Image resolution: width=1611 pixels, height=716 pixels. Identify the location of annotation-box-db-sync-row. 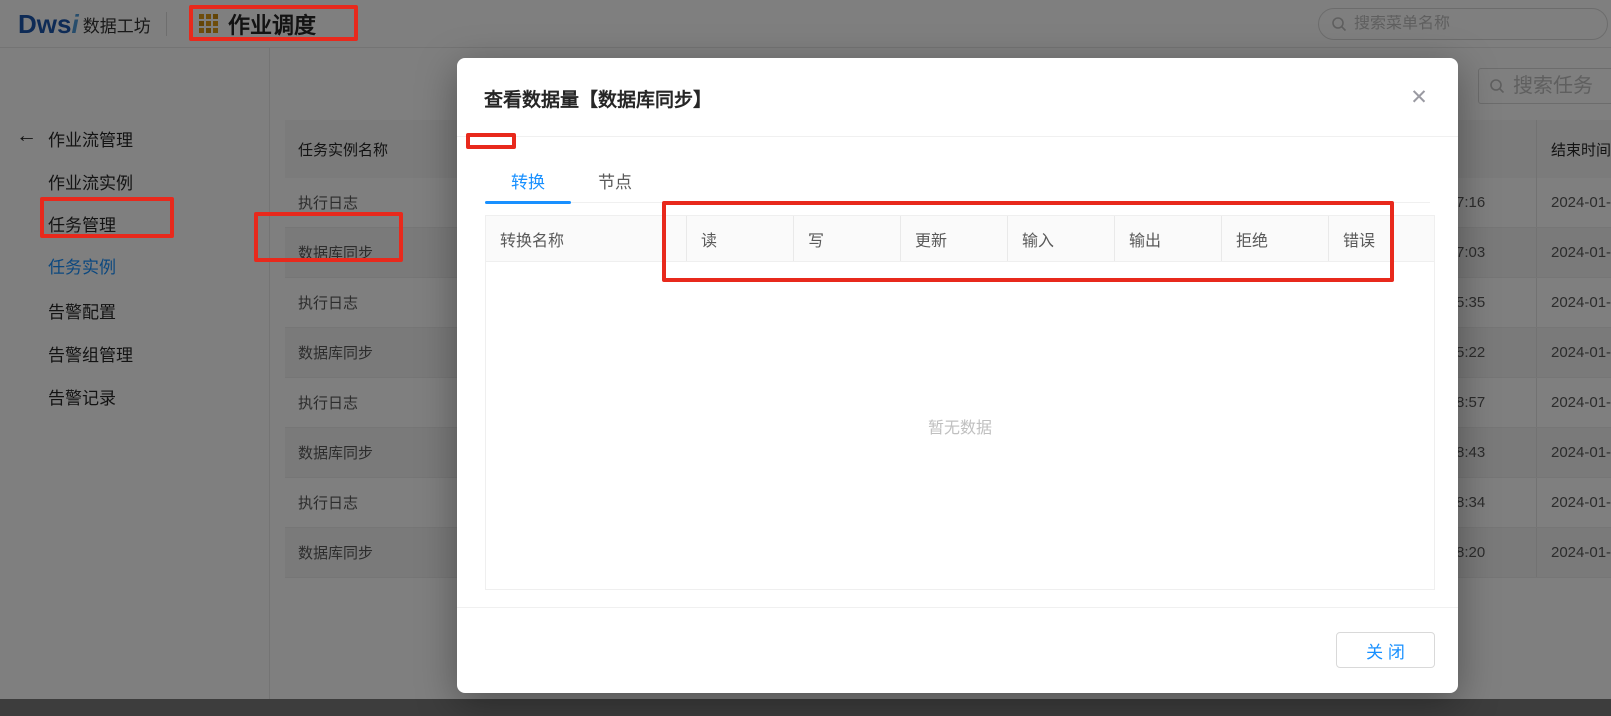
(328, 237).